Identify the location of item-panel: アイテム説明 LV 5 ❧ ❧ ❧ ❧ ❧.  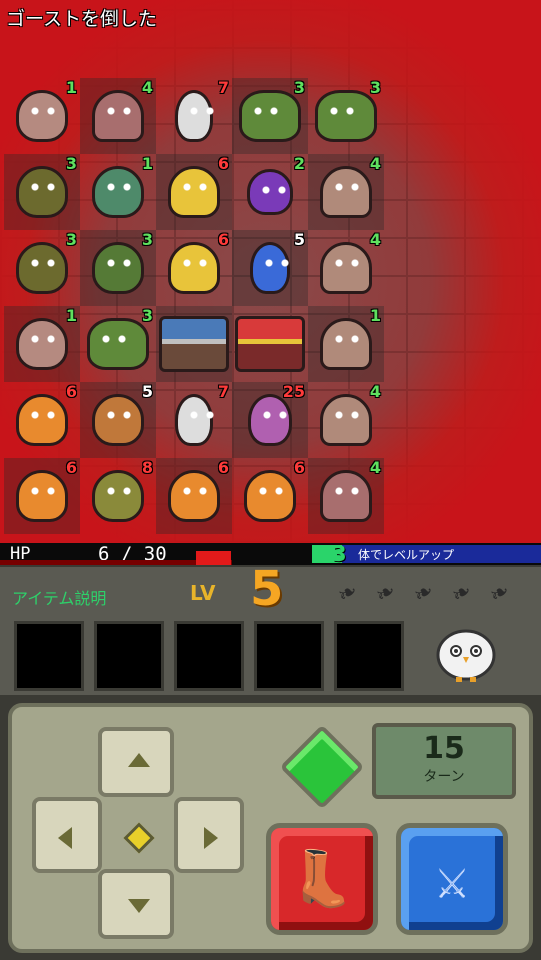
(270, 628).